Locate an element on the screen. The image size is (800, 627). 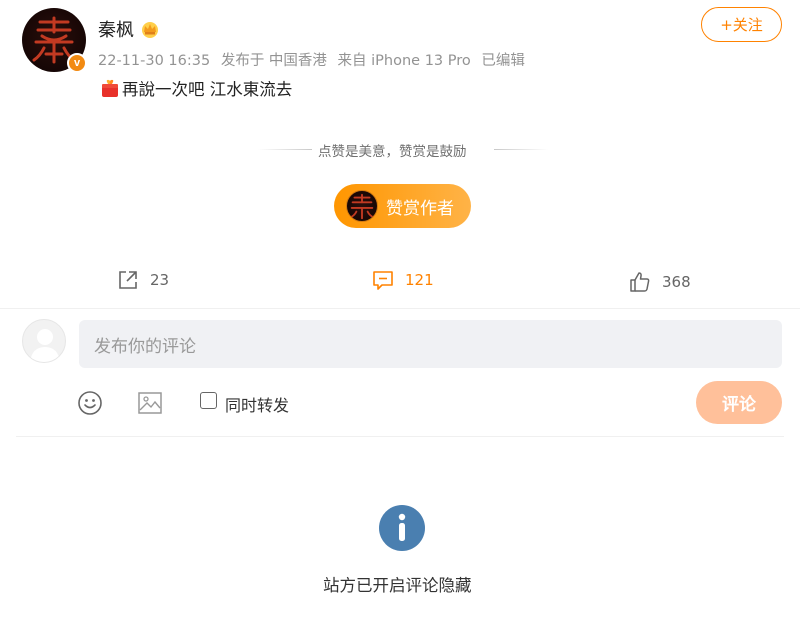
author-name-row: 秦枫 is located at coordinates (129, 29).